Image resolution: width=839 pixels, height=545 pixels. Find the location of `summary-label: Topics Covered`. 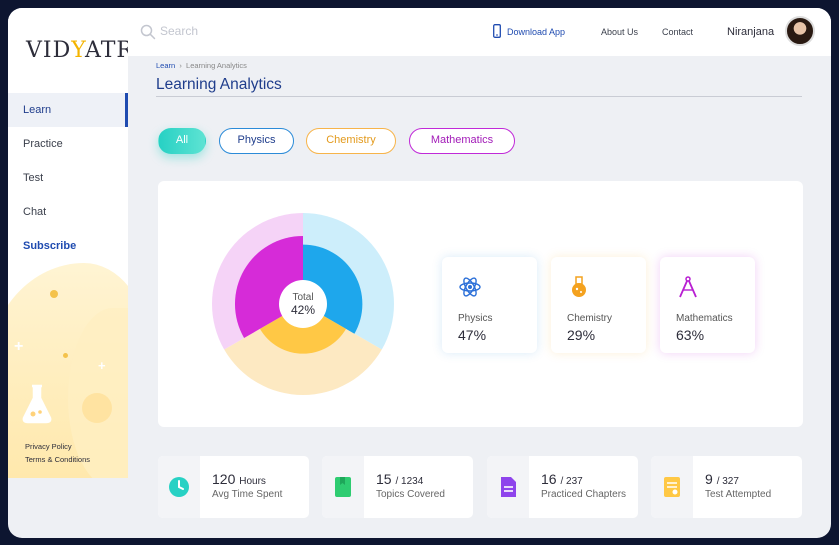

summary-label: Topics Covered is located at coordinates (410, 494).